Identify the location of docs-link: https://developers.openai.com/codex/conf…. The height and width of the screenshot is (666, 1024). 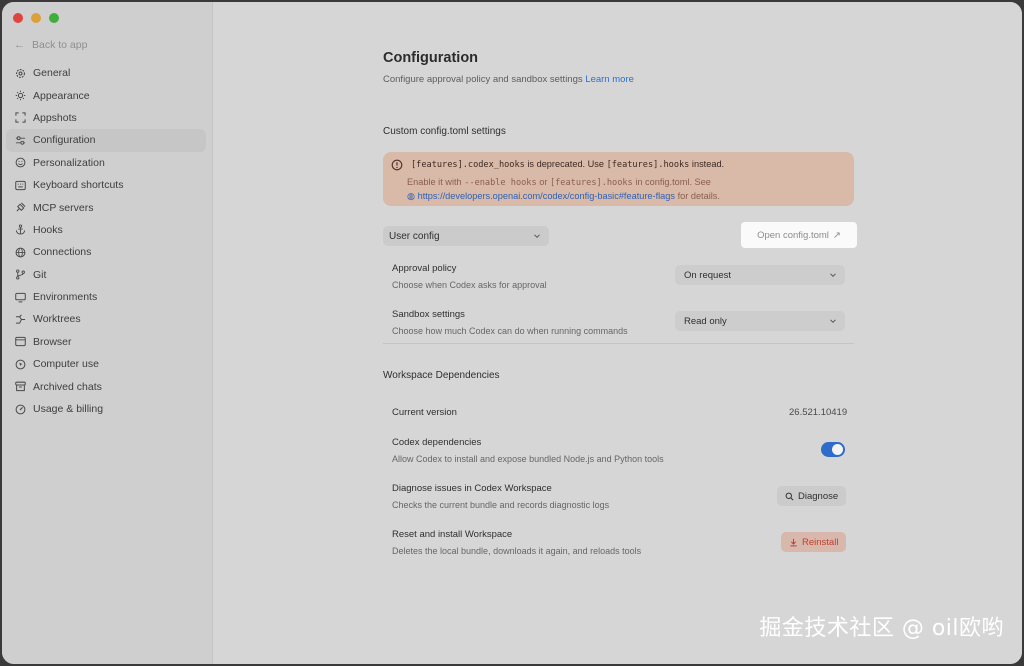
(546, 196).